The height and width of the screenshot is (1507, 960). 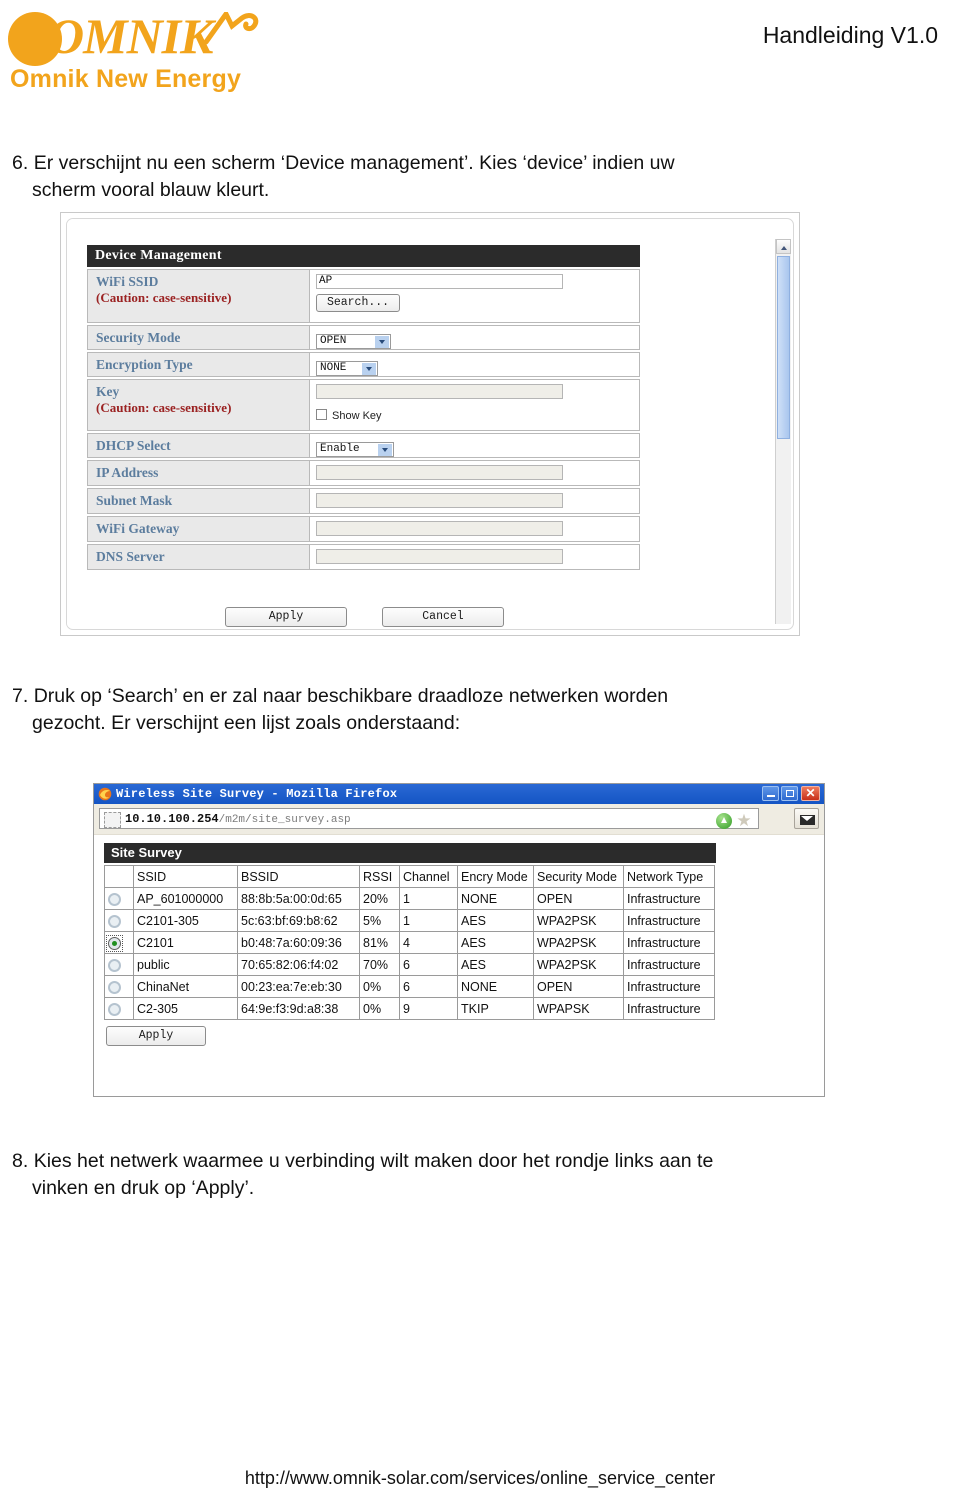 I want to click on key-input, so click(x=439, y=391).